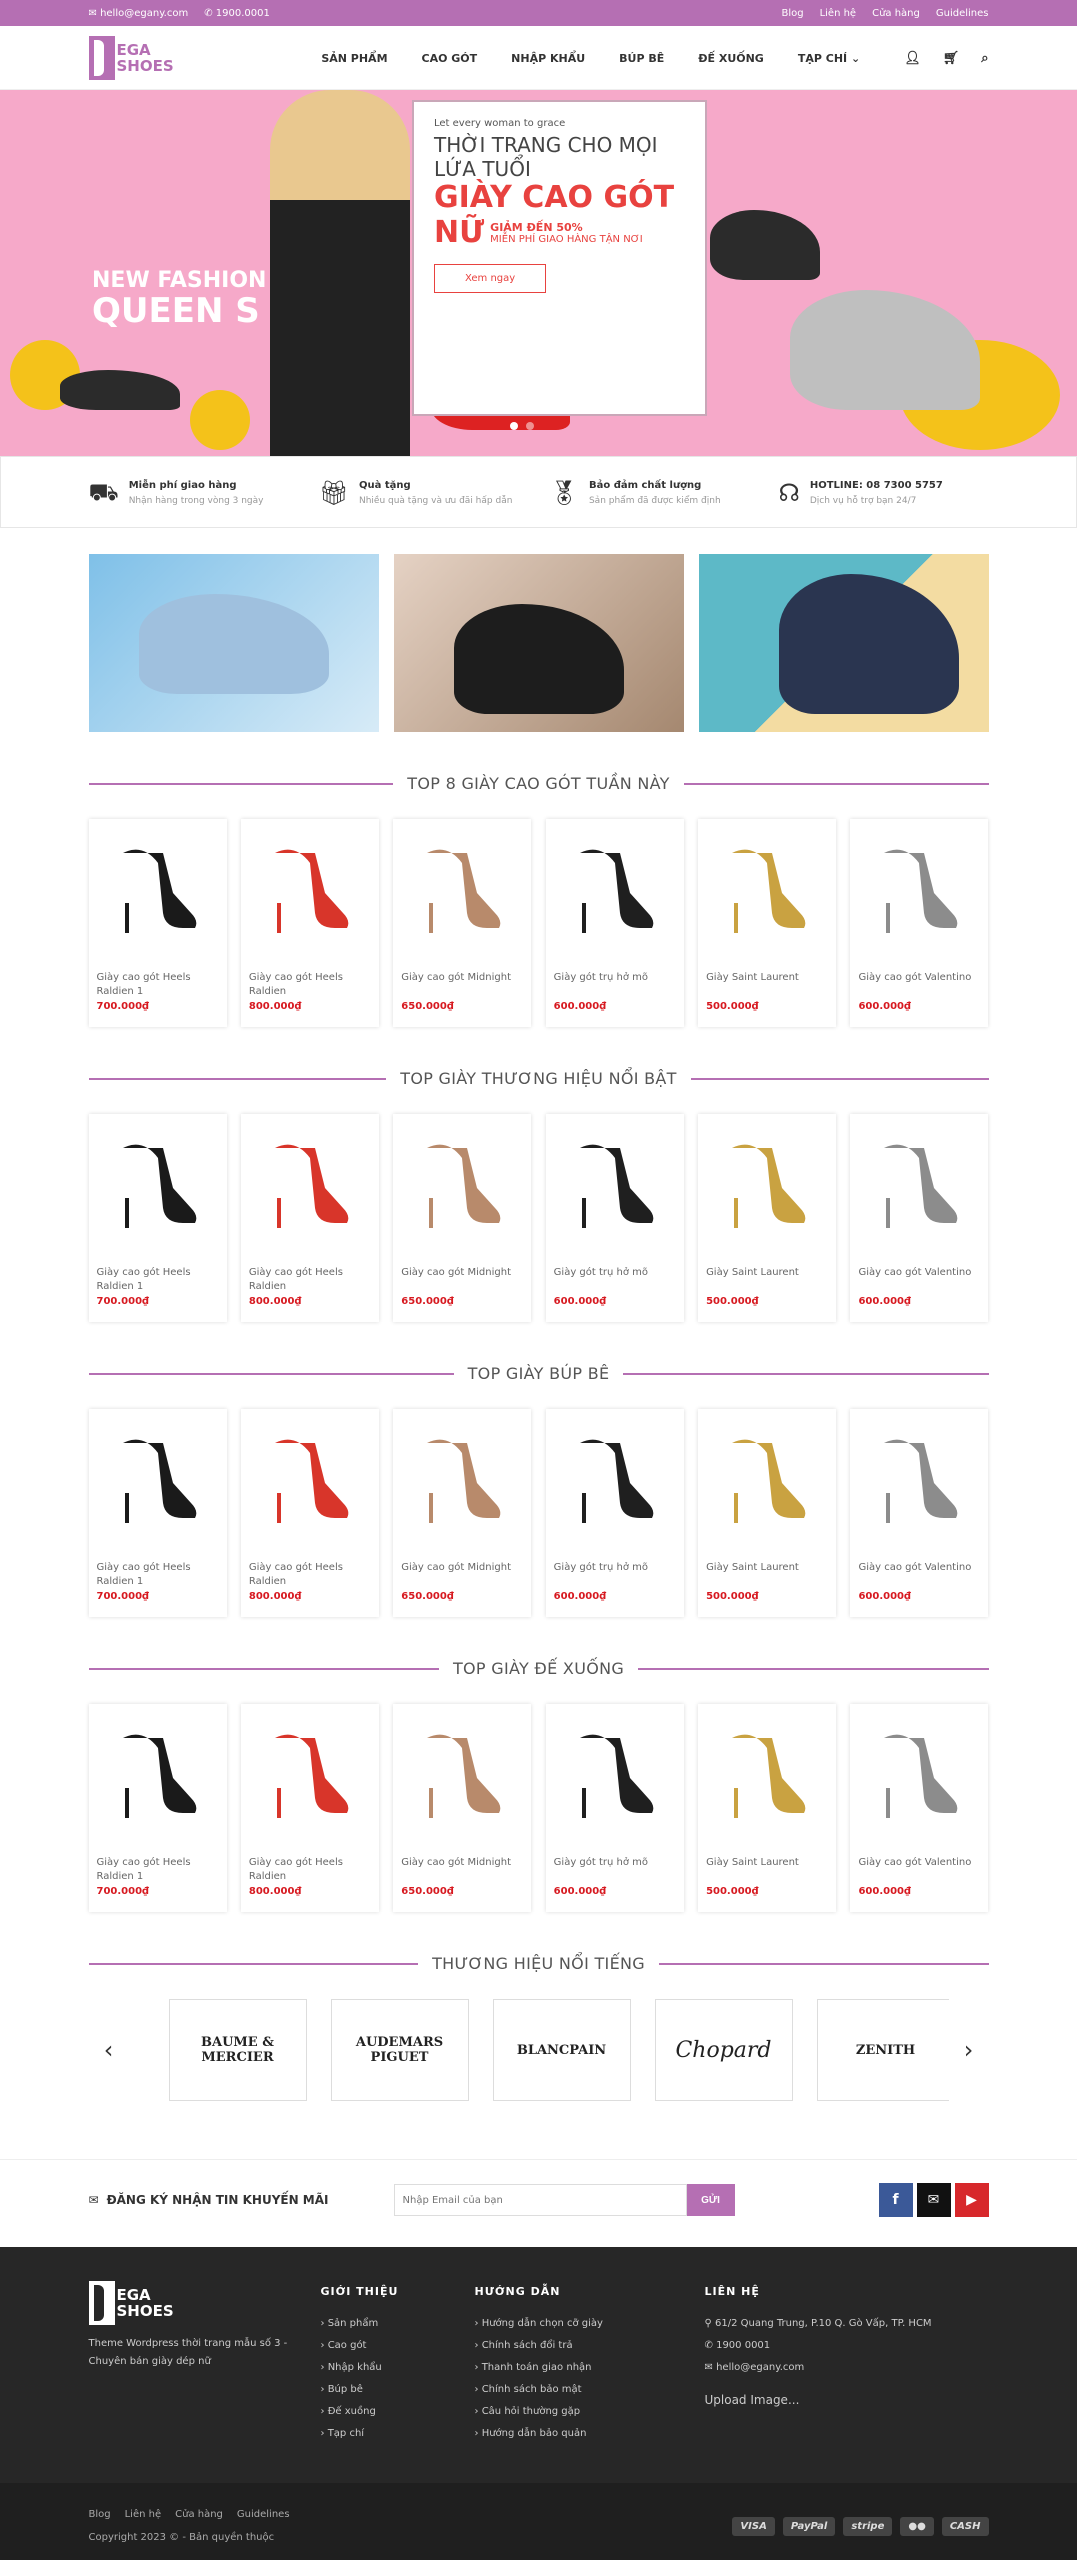 This screenshot has height=2560, width=1077. Describe the element at coordinates (548, 58) in the screenshot. I see `nav-item-imported: NHẬP KHẨU` at that location.